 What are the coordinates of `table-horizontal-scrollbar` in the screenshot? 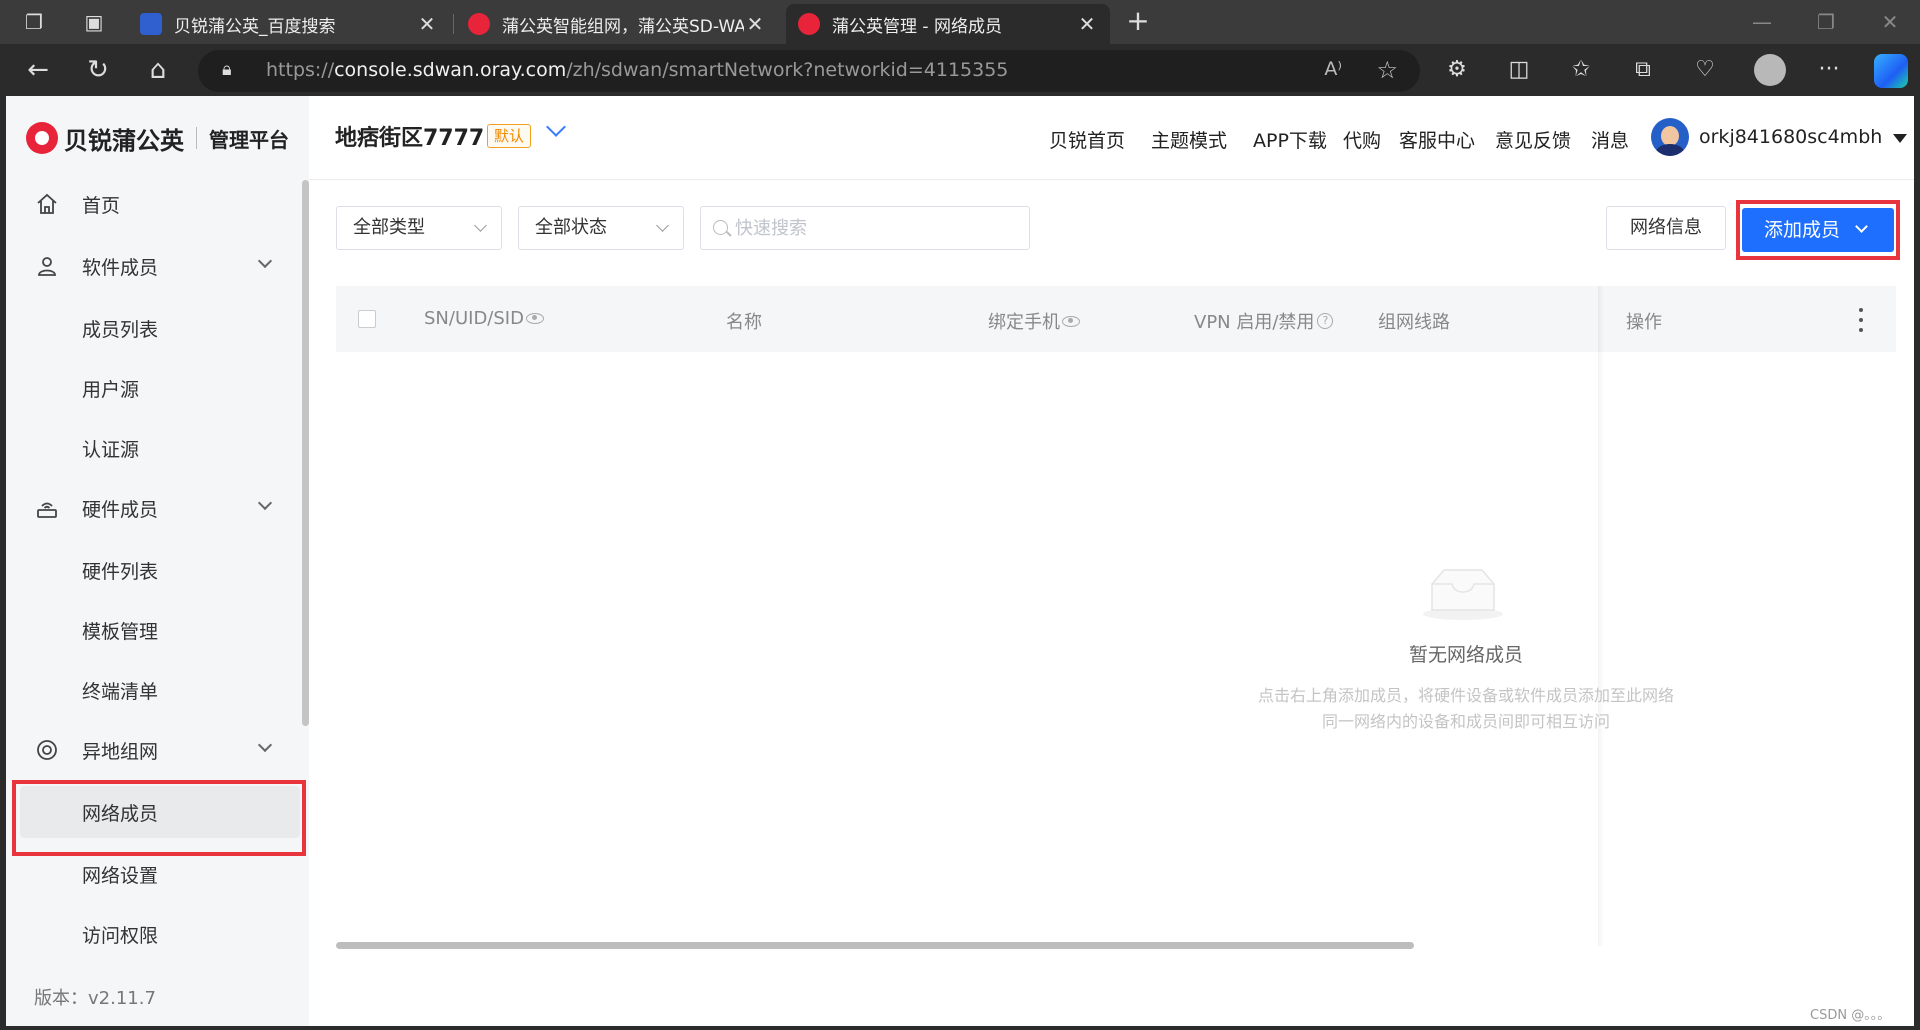 It's located at (875, 945).